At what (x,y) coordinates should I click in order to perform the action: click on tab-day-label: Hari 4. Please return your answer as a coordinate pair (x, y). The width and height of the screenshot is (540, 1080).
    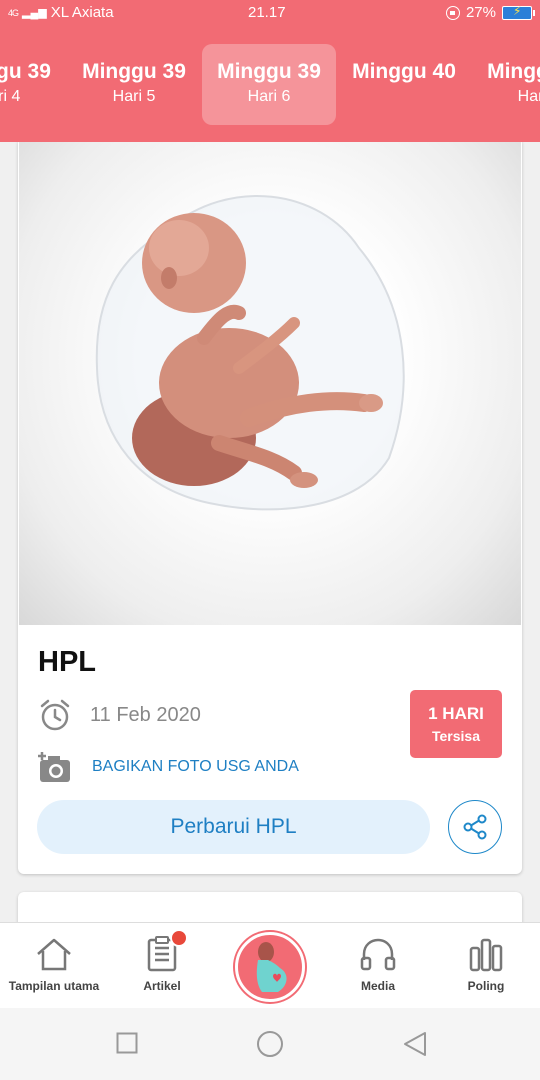
    Looking at the image, I should click on (10, 96).